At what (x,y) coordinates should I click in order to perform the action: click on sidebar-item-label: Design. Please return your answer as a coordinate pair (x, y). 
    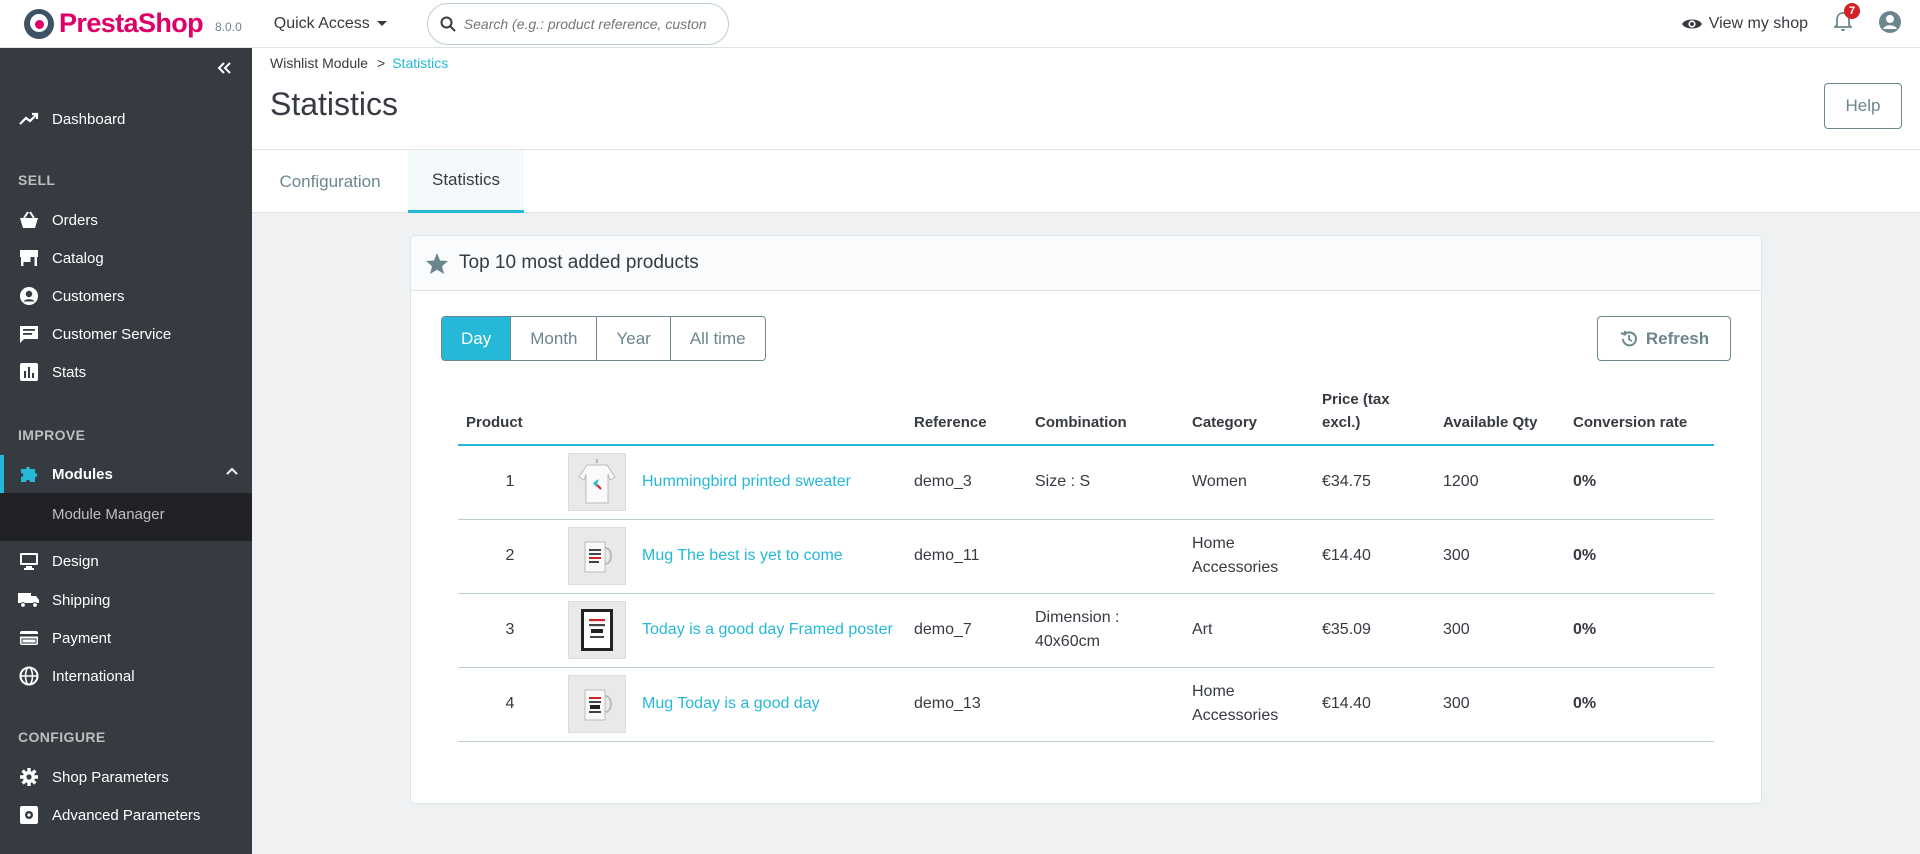
    Looking at the image, I should click on (75, 561).